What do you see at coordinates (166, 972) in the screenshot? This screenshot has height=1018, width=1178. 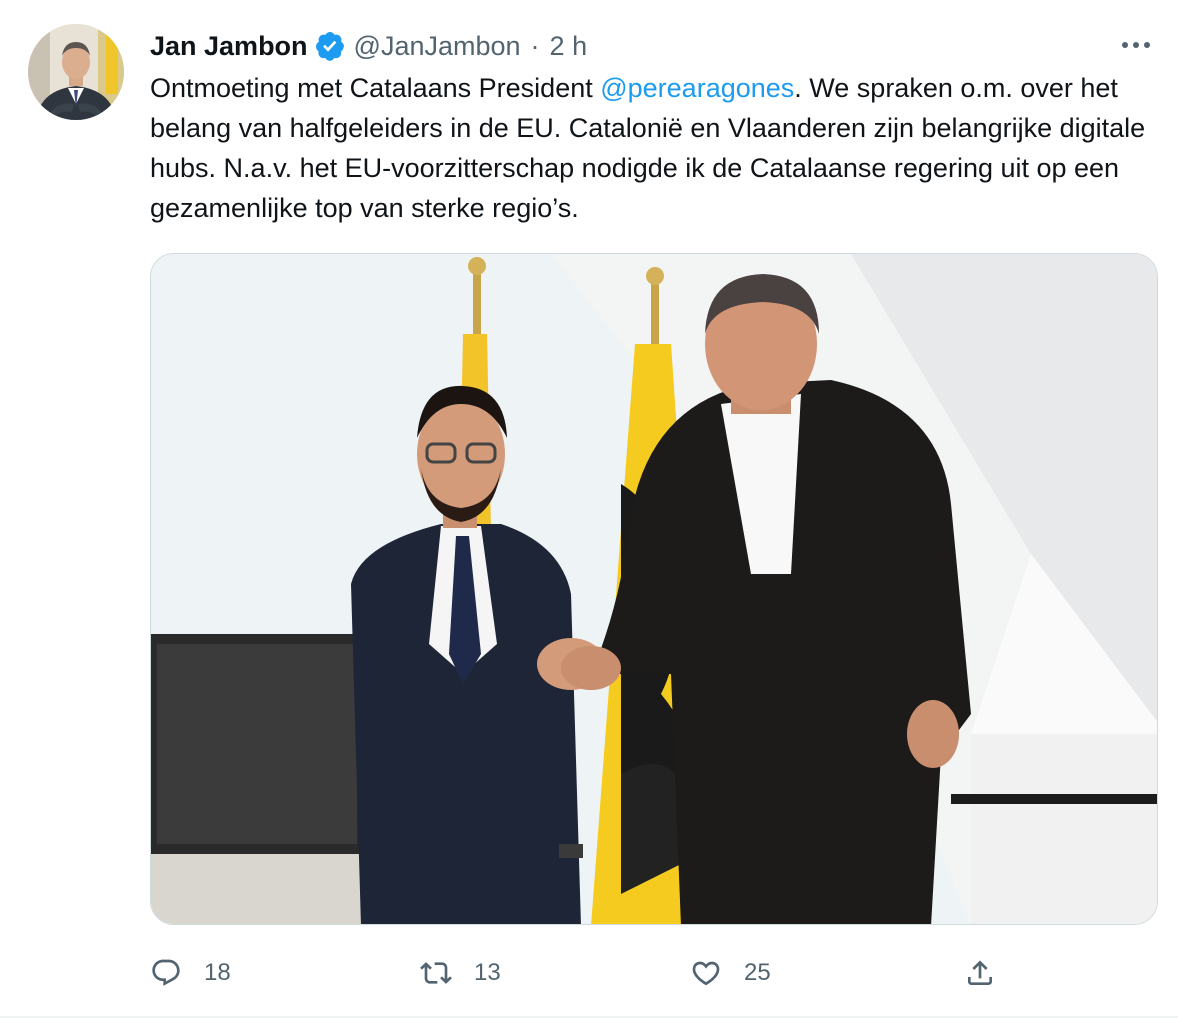 I see `reply-icon` at bounding box center [166, 972].